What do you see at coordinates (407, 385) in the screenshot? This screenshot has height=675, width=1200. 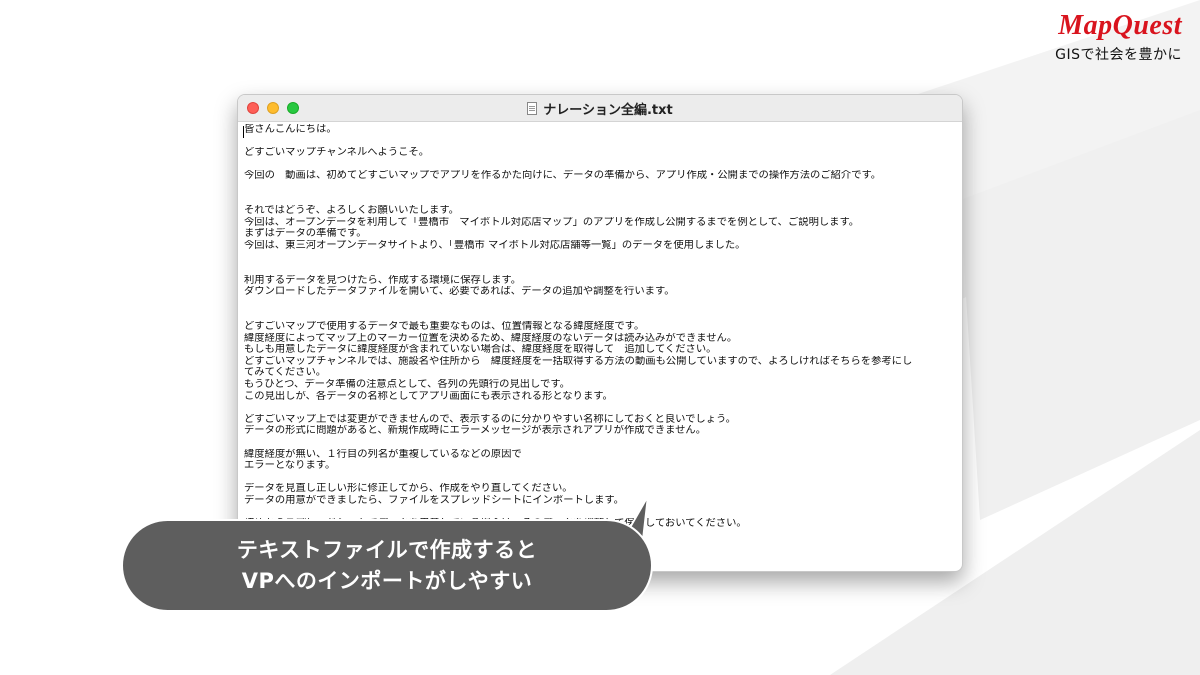 I see `text-line: もうひとつ、データ準備の注意点として、各列の先頭行の見出しです。` at bounding box center [407, 385].